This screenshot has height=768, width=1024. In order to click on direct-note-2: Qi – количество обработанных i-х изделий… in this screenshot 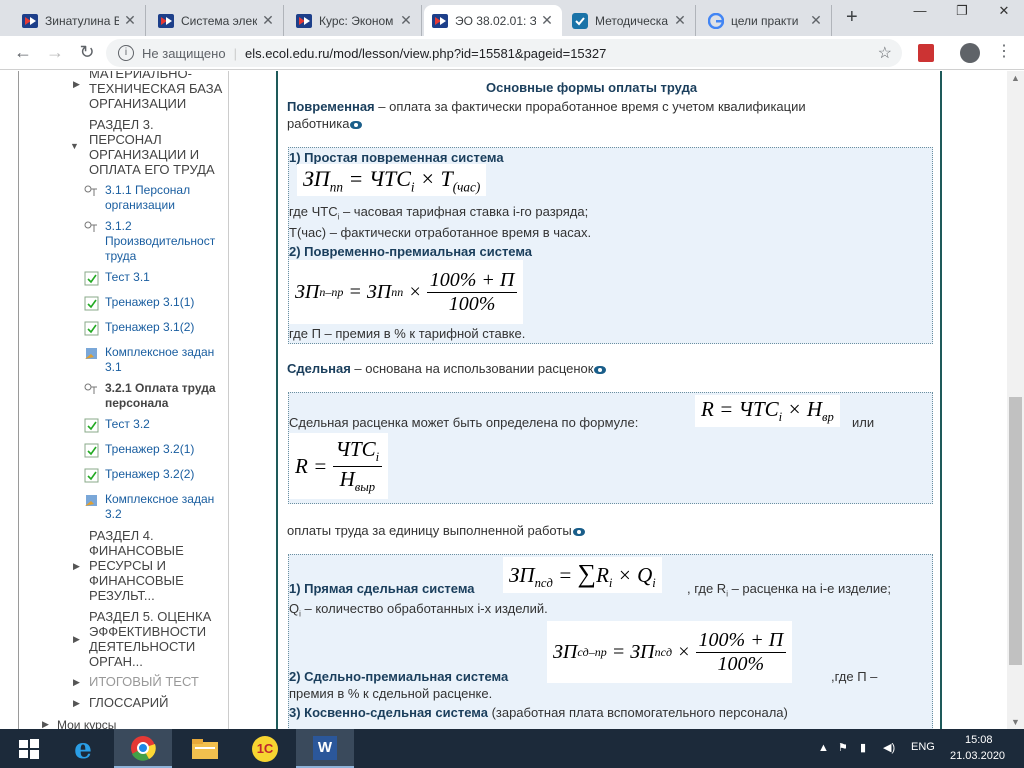, I will do `click(418, 610)`.